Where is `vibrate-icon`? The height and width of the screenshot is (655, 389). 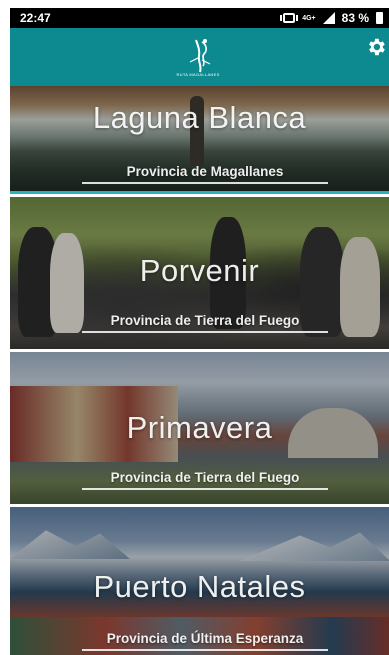 vibrate-icon is located at coordinates (289, 18).